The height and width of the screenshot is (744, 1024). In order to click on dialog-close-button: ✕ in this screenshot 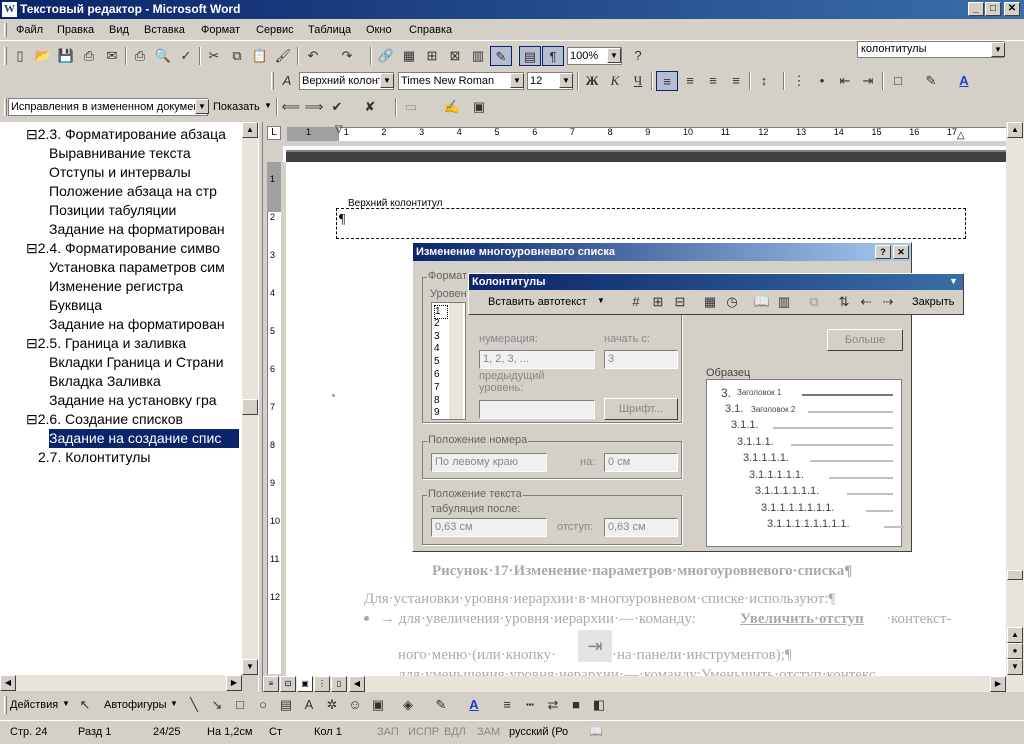, I will do `click(901, 252)`.